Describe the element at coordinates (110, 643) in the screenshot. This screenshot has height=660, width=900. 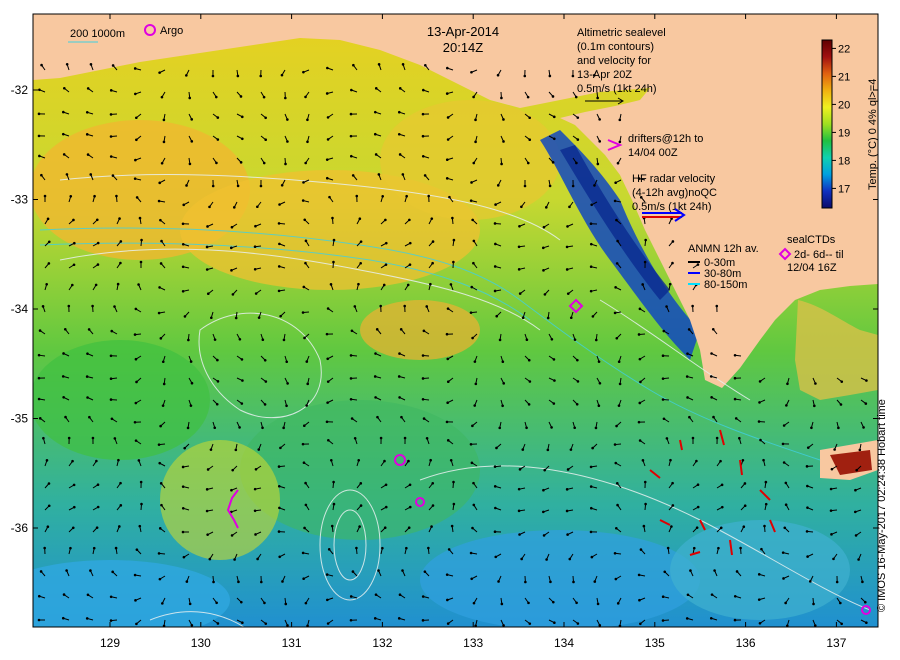
I see `x-tick-label: 129` at that location.